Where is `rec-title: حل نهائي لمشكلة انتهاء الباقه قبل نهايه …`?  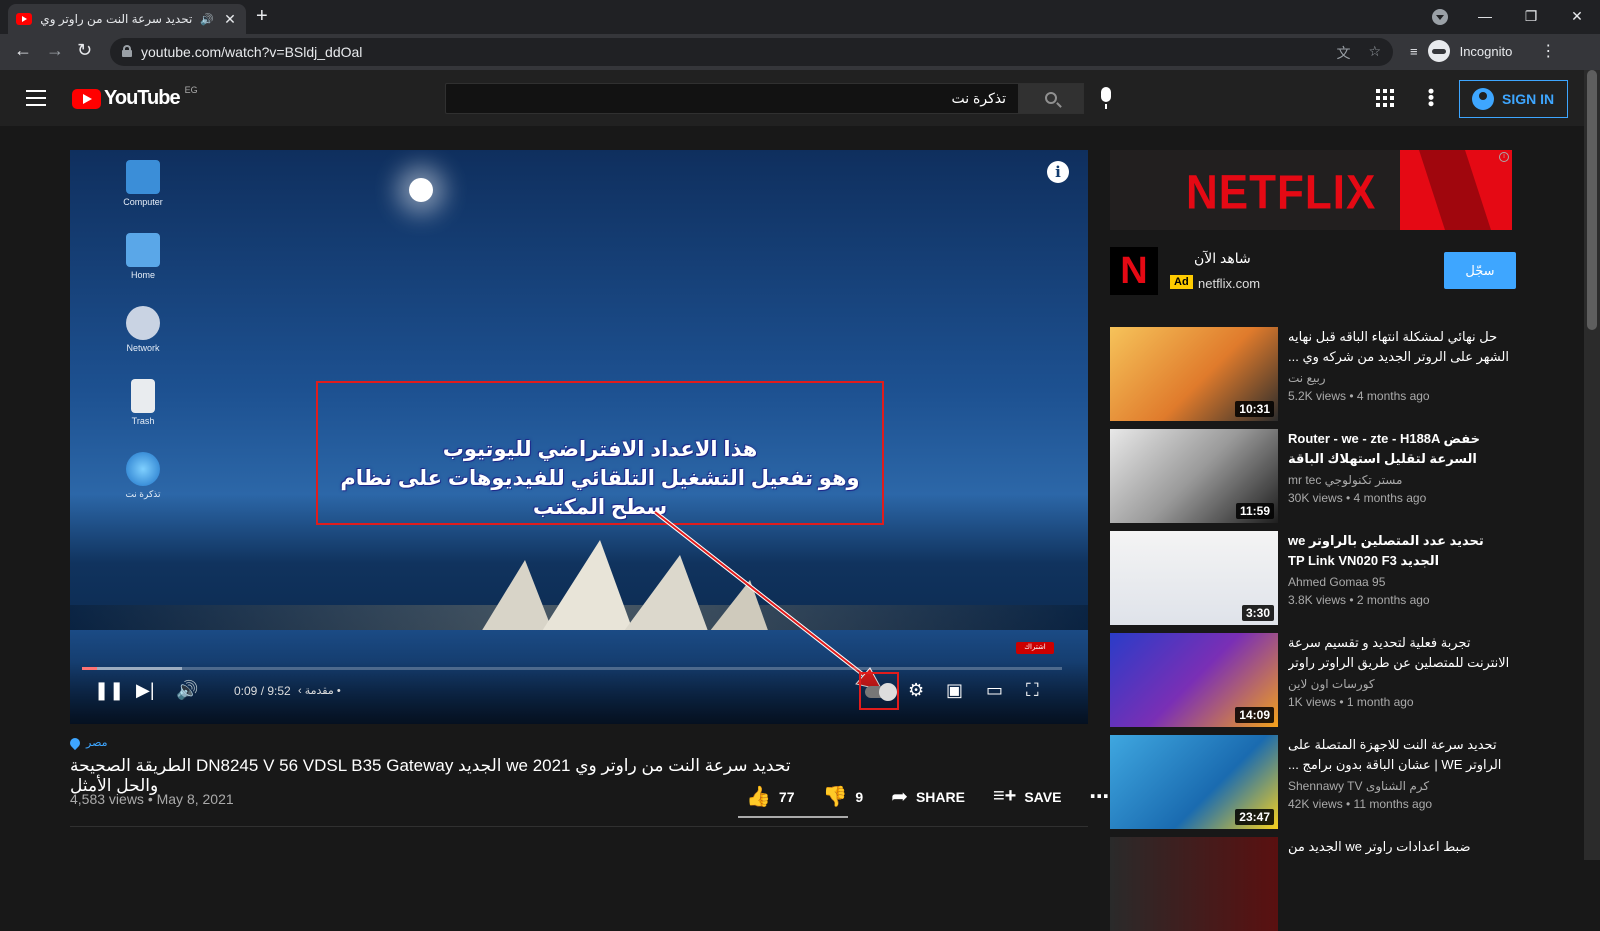
rec-title: حل نهائي لمشكلة انتهاء الباقه قبل نهايه … is located at coordinates (1400, 347).